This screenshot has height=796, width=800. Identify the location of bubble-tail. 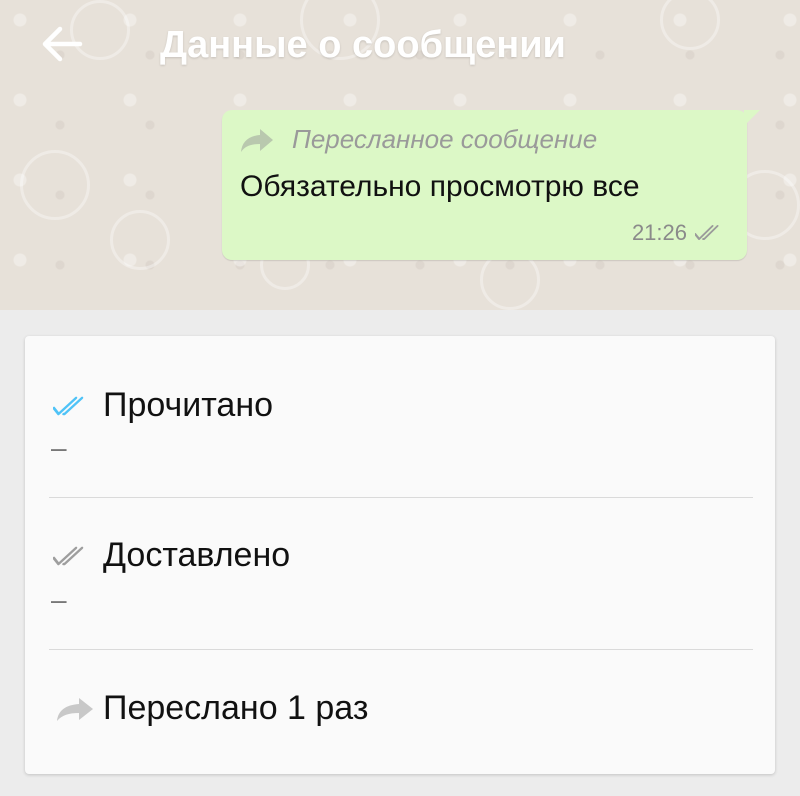
(752, 118).